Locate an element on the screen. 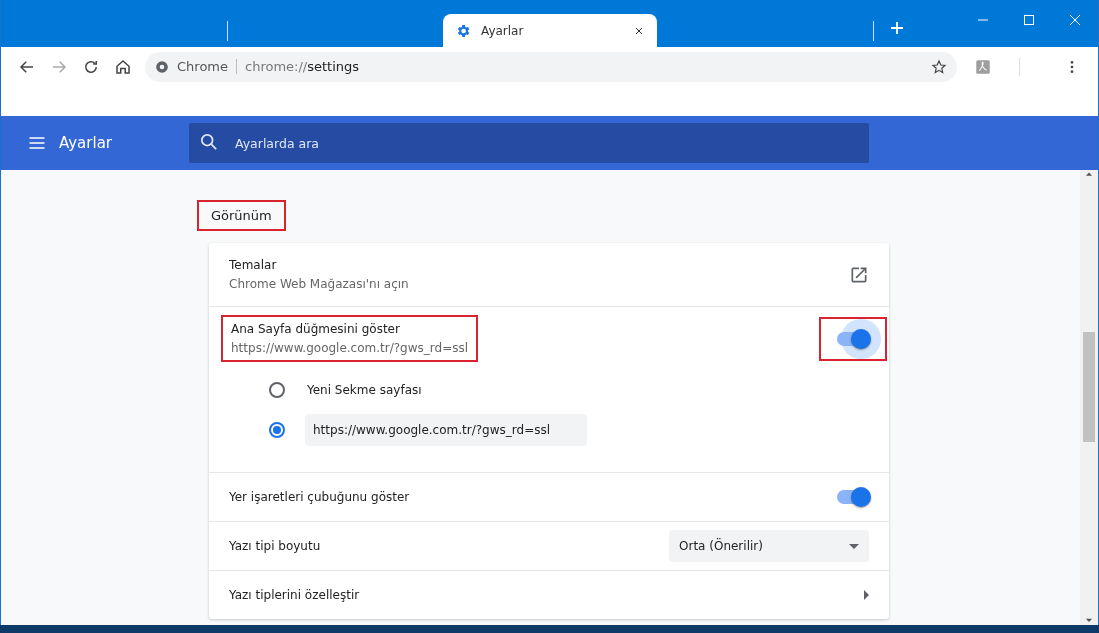 This screenshot has height=633, width=1099. setting-description: Chrome Web Mağazası'nı açın is located at coordinates (319, 284).